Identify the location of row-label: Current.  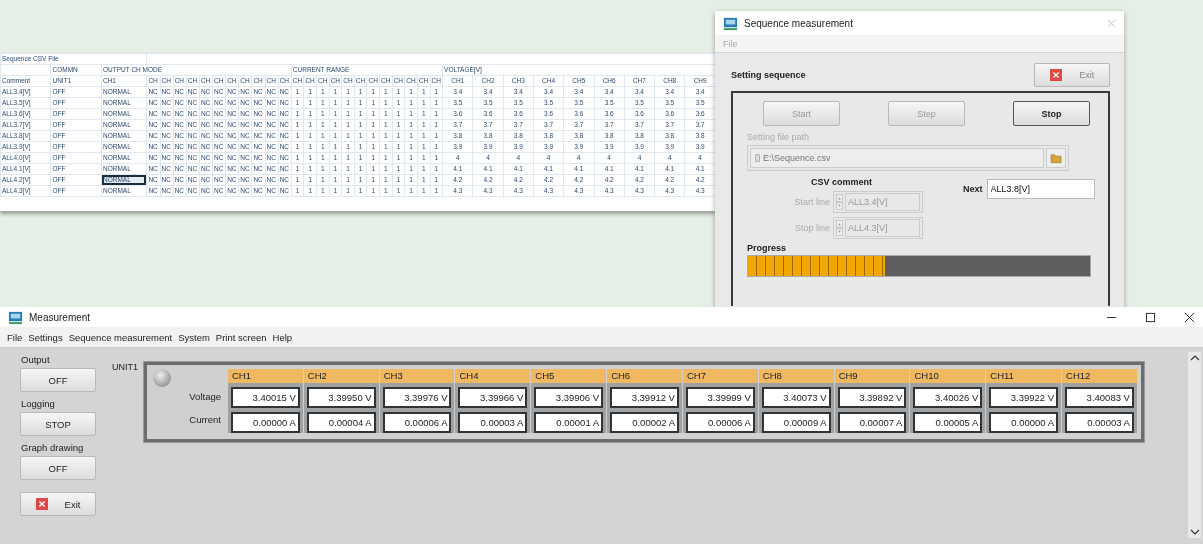
(205, 420).